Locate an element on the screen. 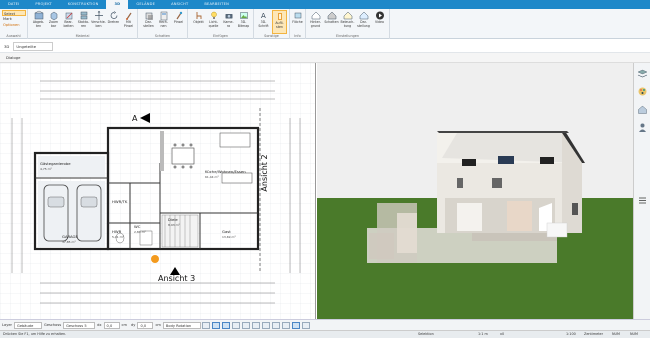 The height and width of the screenshot is (338, 650). tab-projekt: PROJEKT is located at coordinates (43, 4).